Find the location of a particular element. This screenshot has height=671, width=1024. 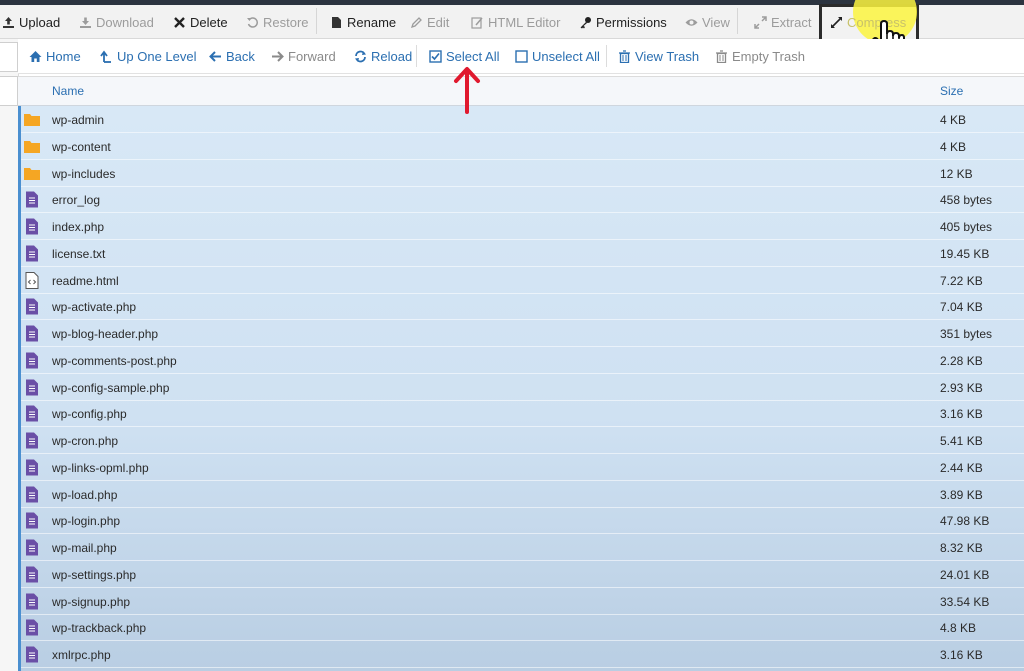

restore-icon is located at coordinates (252, 22).